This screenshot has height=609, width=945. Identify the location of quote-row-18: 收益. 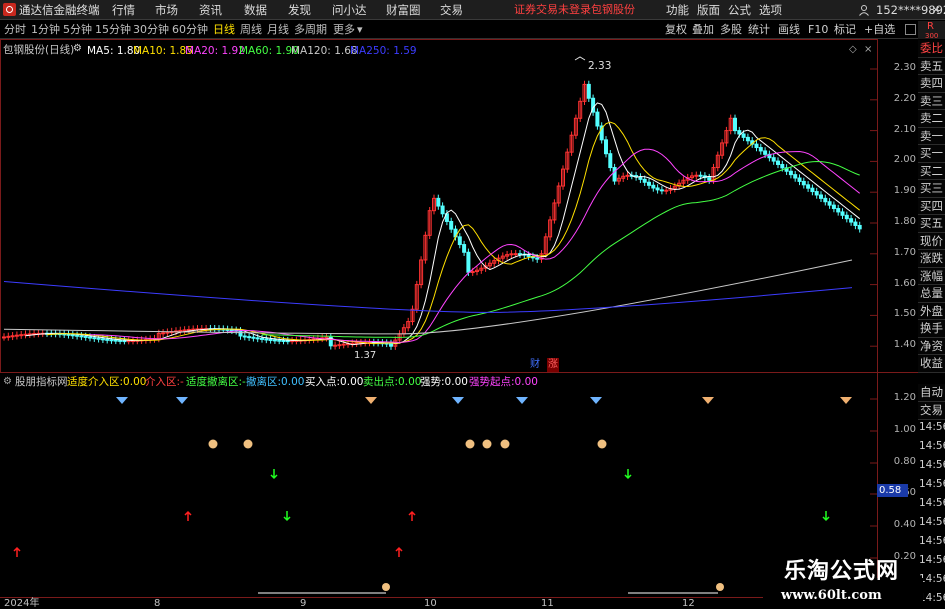
(931, 364).